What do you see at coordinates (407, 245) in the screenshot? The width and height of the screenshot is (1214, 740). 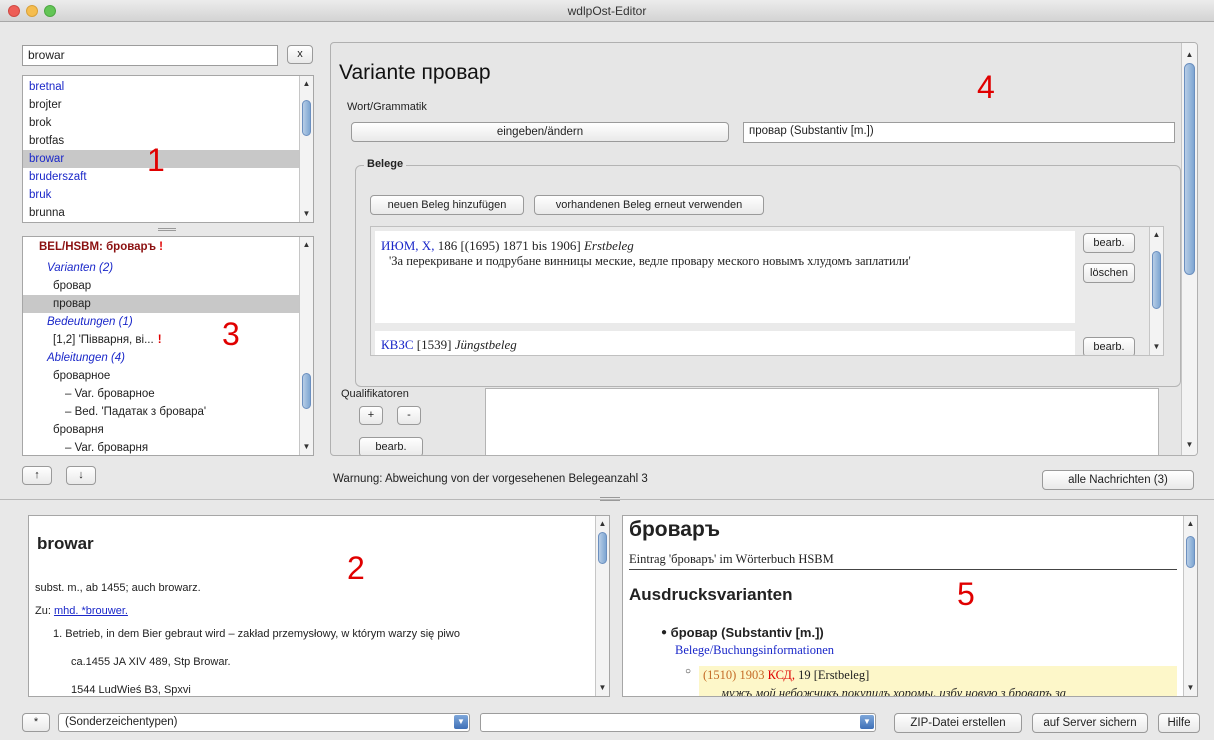 I see `beleg-source-link: ИЮМ, Х,` at bounding box center [407, 245].